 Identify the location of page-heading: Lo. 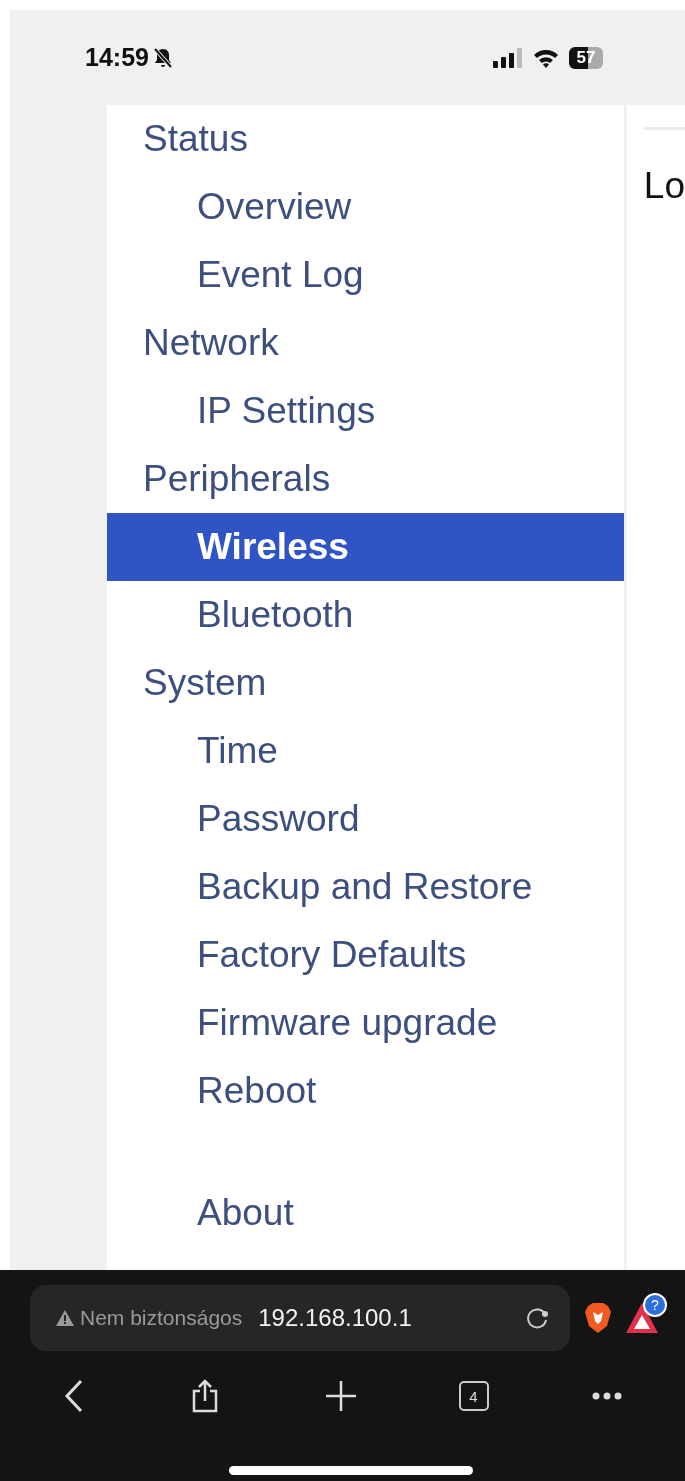
(664, 186).